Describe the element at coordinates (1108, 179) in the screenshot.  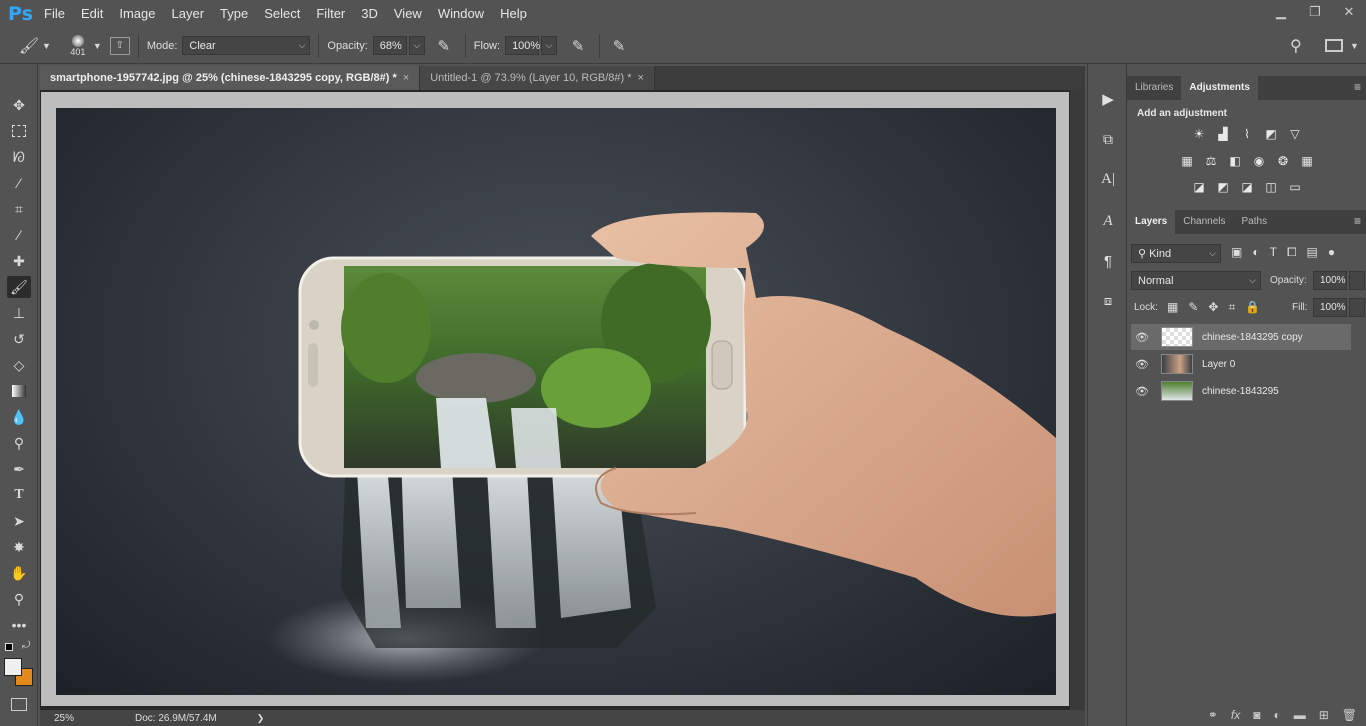
I see `character-icon: A|` at that location.